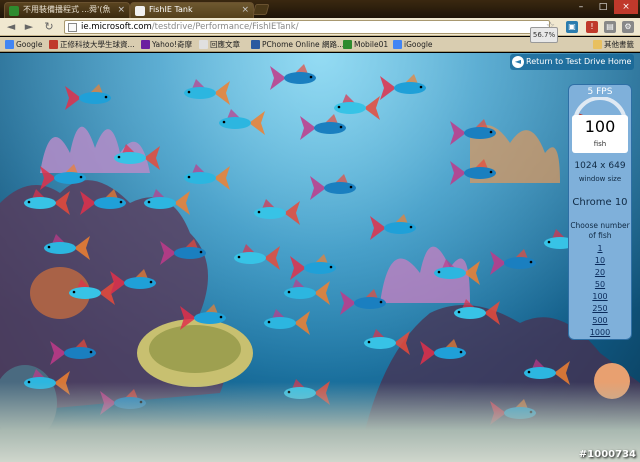 This screenshot has width=640, height=462. I want to click on tab-title: FishIE Tank, so click(171, 9).